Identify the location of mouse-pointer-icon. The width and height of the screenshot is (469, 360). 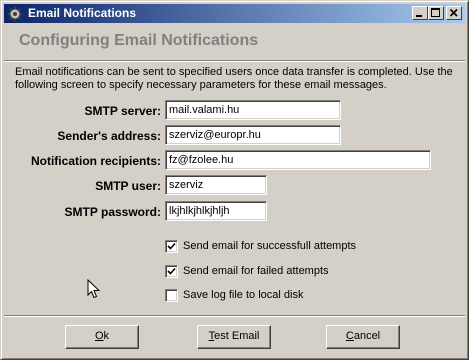
(94, 289).